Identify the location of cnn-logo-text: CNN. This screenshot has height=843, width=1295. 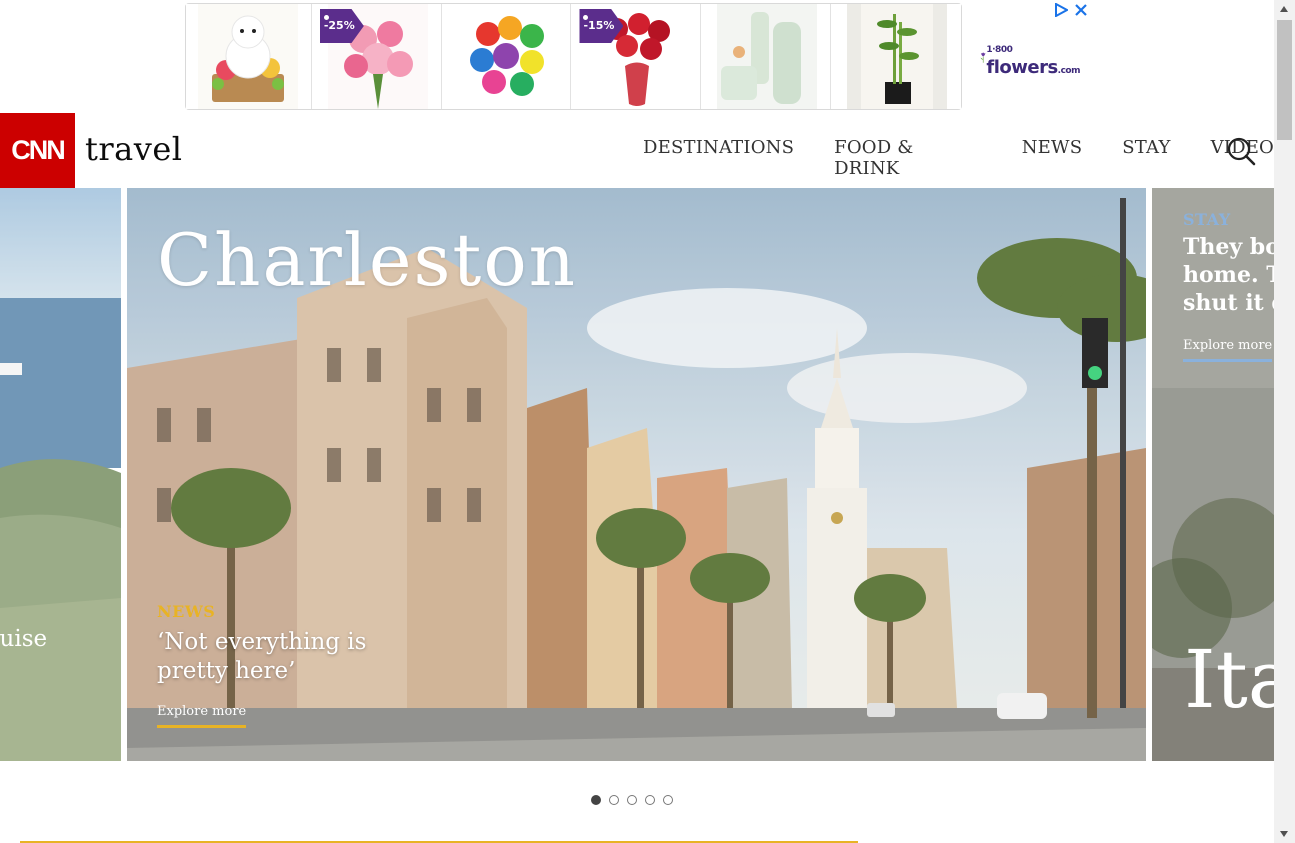
(38, 150).